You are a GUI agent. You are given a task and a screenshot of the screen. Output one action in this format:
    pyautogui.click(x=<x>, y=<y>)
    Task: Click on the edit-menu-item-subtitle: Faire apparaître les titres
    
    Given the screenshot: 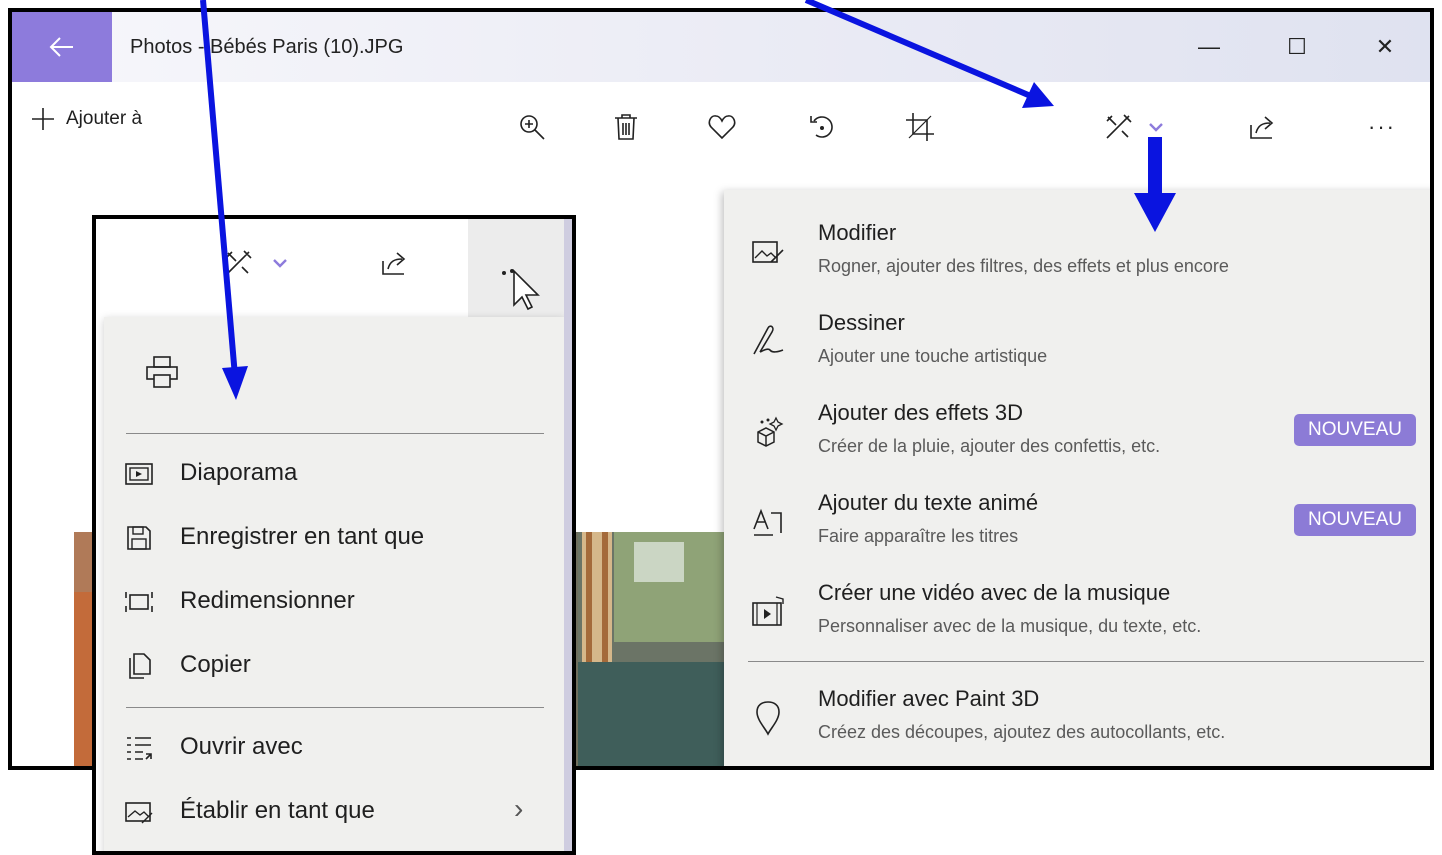 What is the action you would take?
    pyautogui.click(x=918, y=536)
    